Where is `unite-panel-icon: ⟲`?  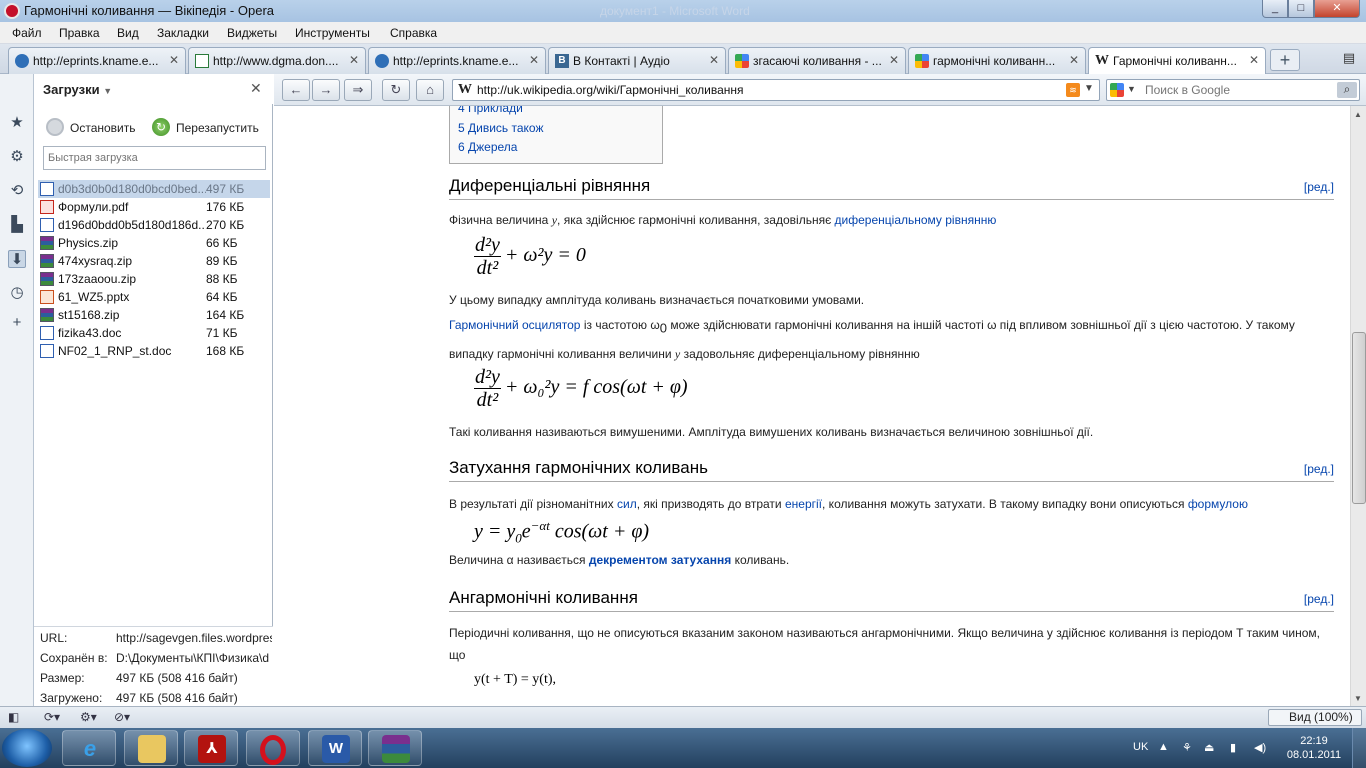 unite-panel-icon: ⟲ is located at coordinates (17, 191).